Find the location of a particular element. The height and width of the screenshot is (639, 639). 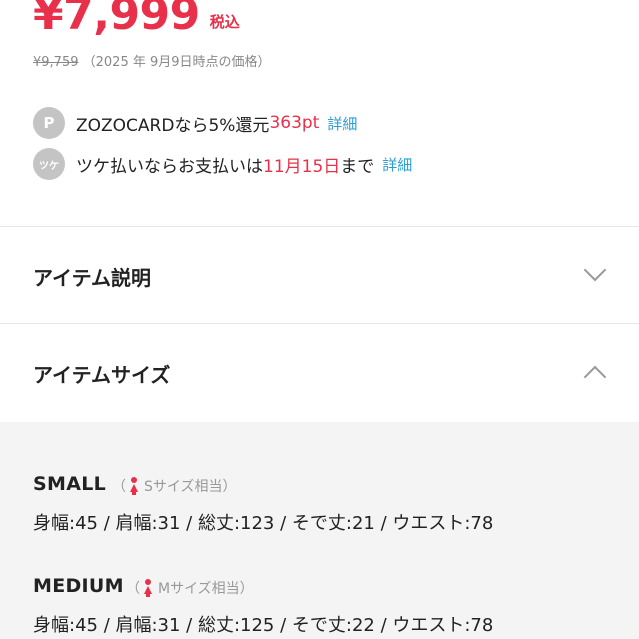

size-equiv-medium: （Mサイズ相当） is located at coordinates (190, 588).